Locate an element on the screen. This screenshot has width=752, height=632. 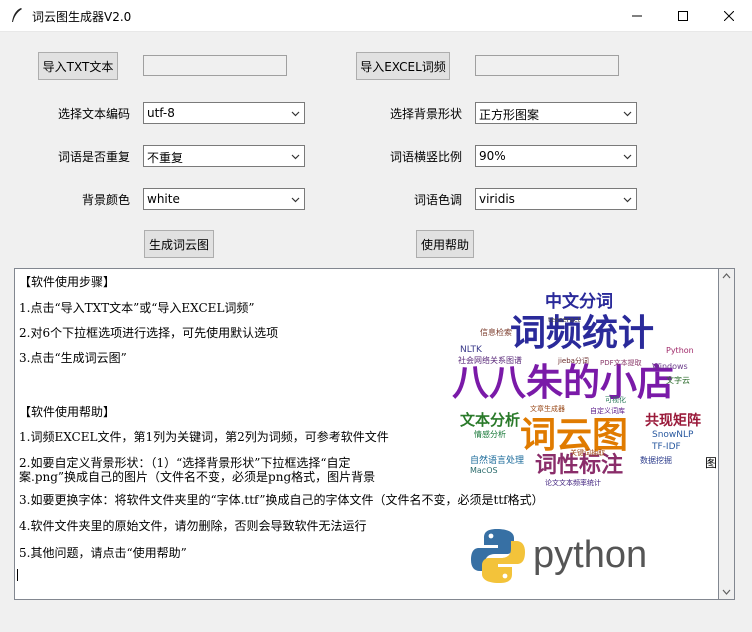
cloud-word: 共现矩阵 is located at coordinates (673, 420).